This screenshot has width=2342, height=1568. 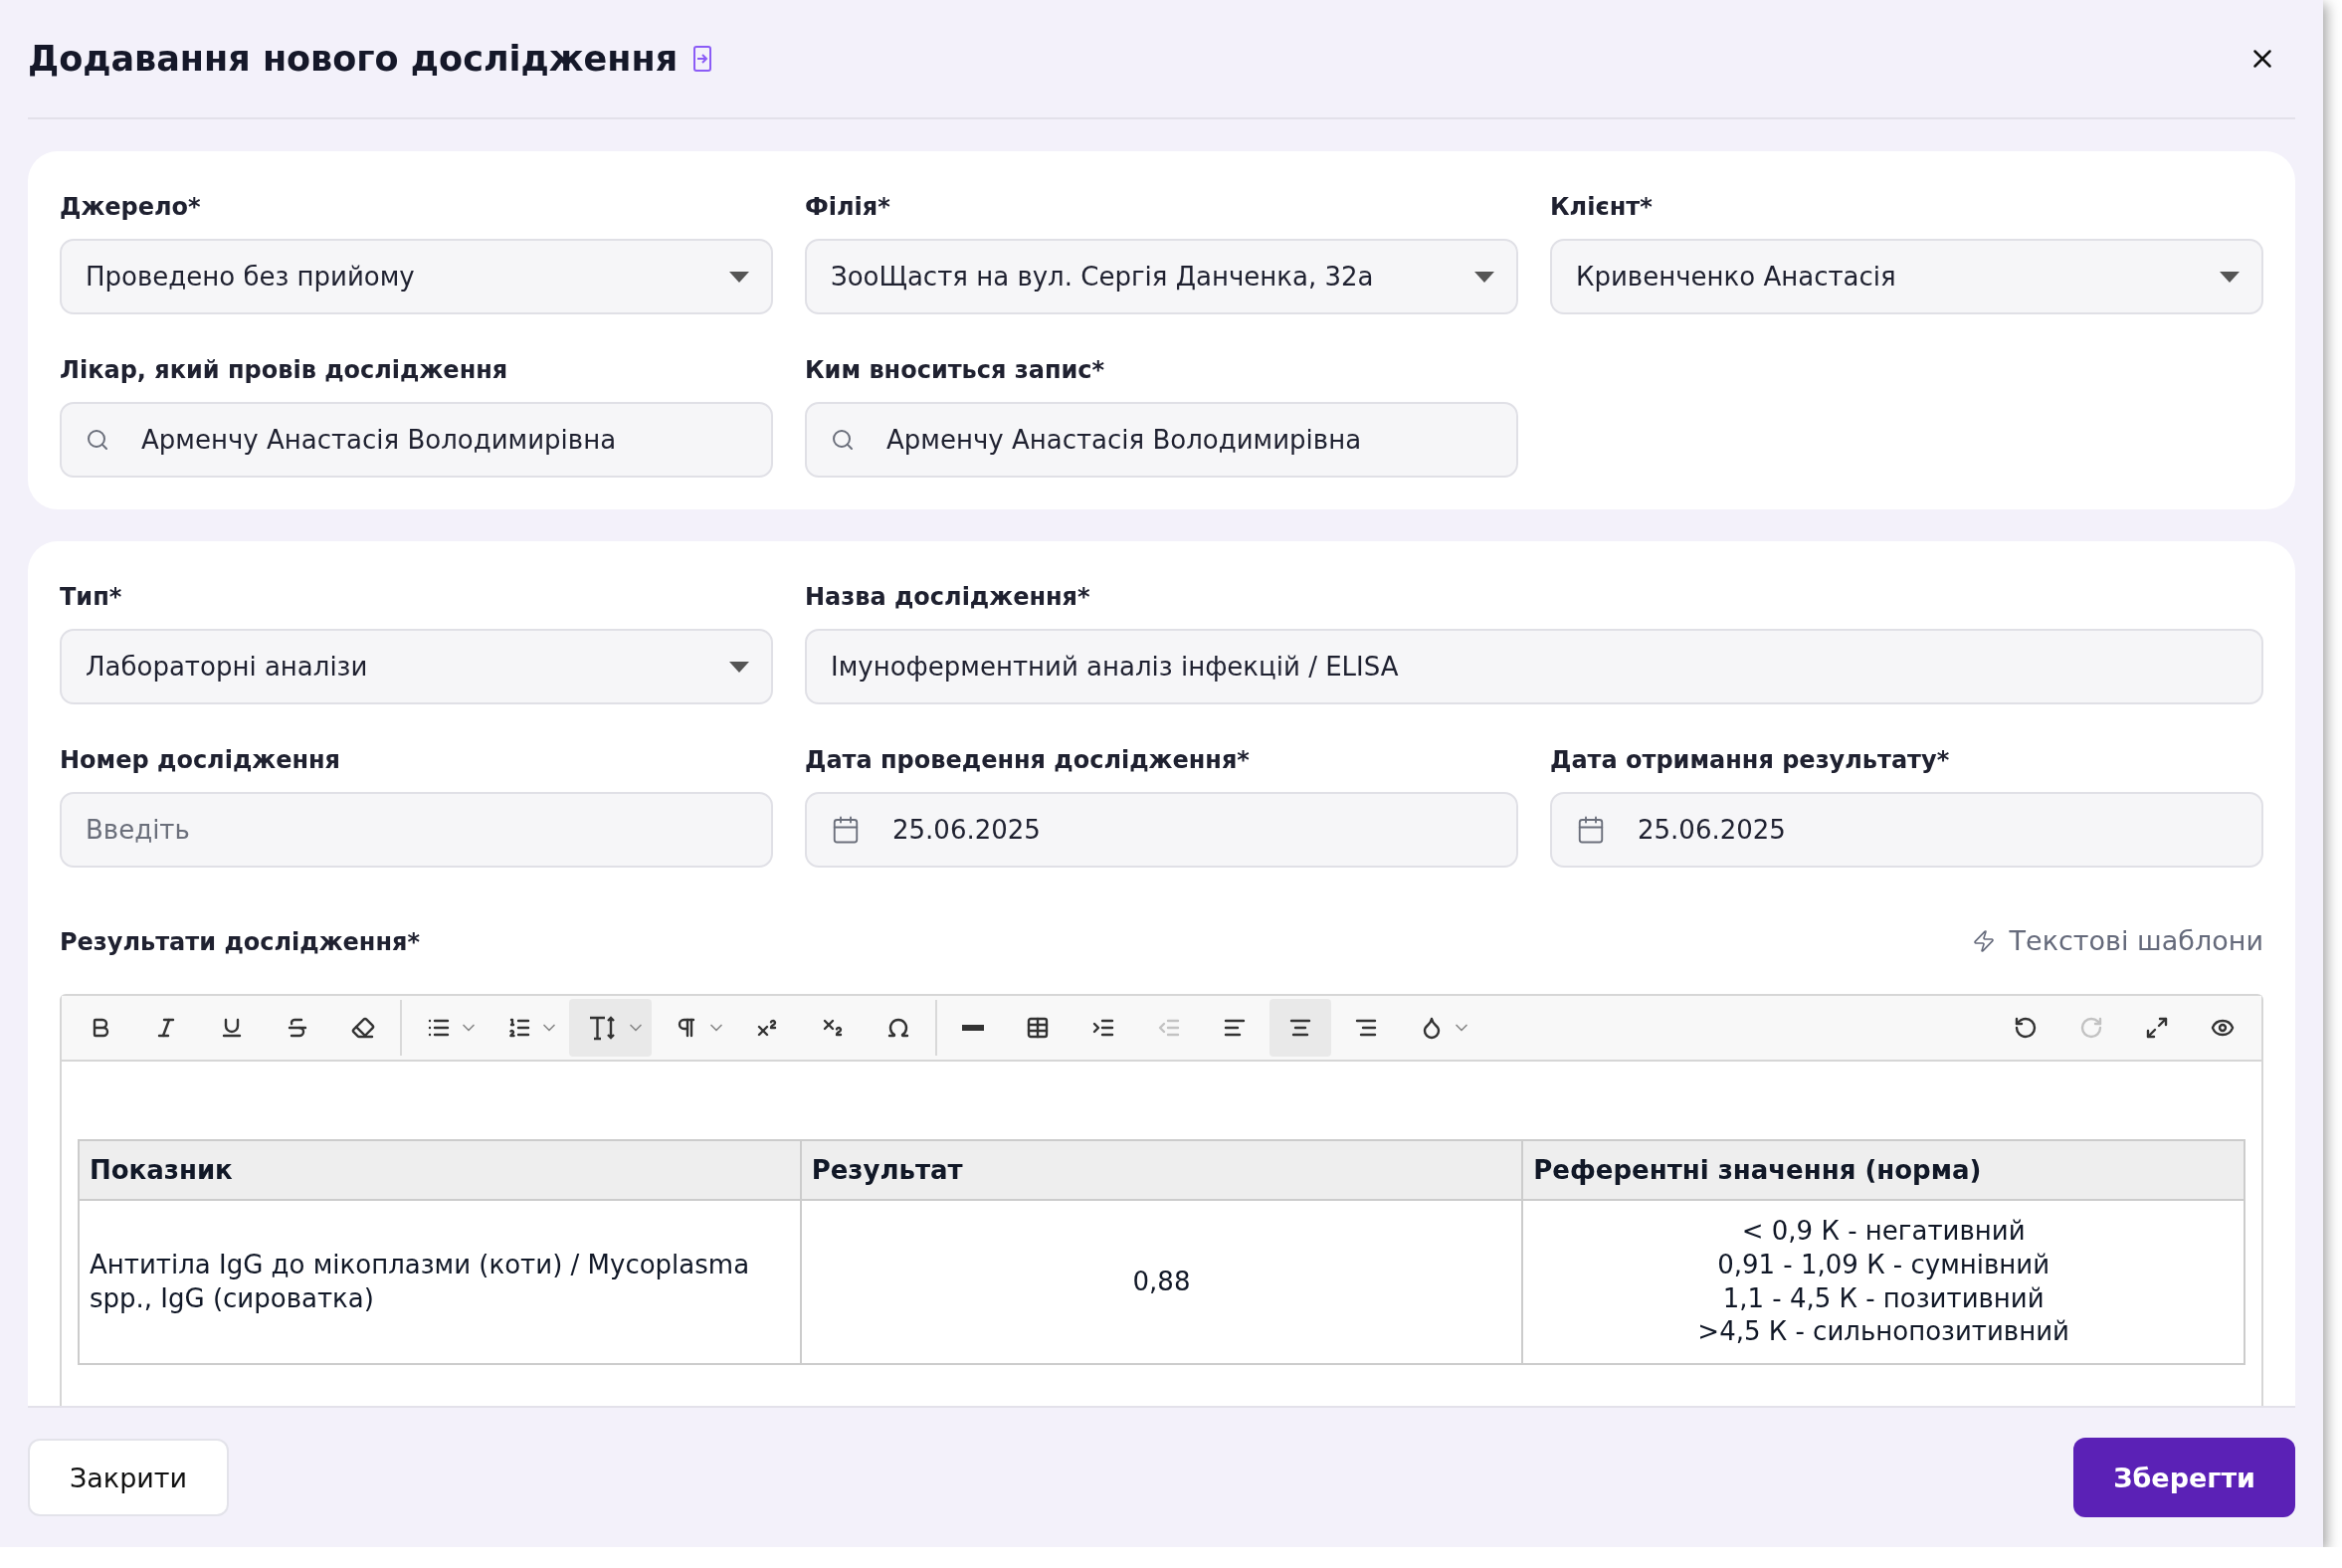 What do you see at coordinates (232, 1028) in the screenshot?
I see `underline-icon` at bounding box center [232, 1028].